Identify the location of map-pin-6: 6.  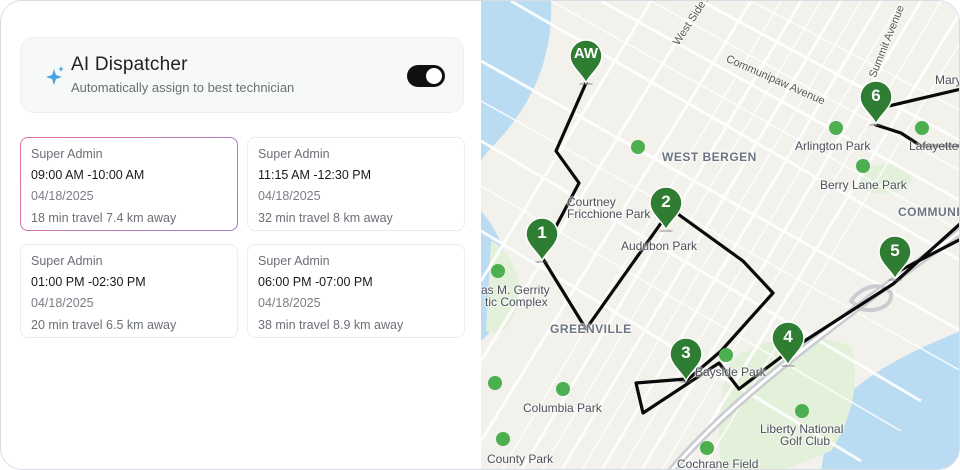
(876, 102).